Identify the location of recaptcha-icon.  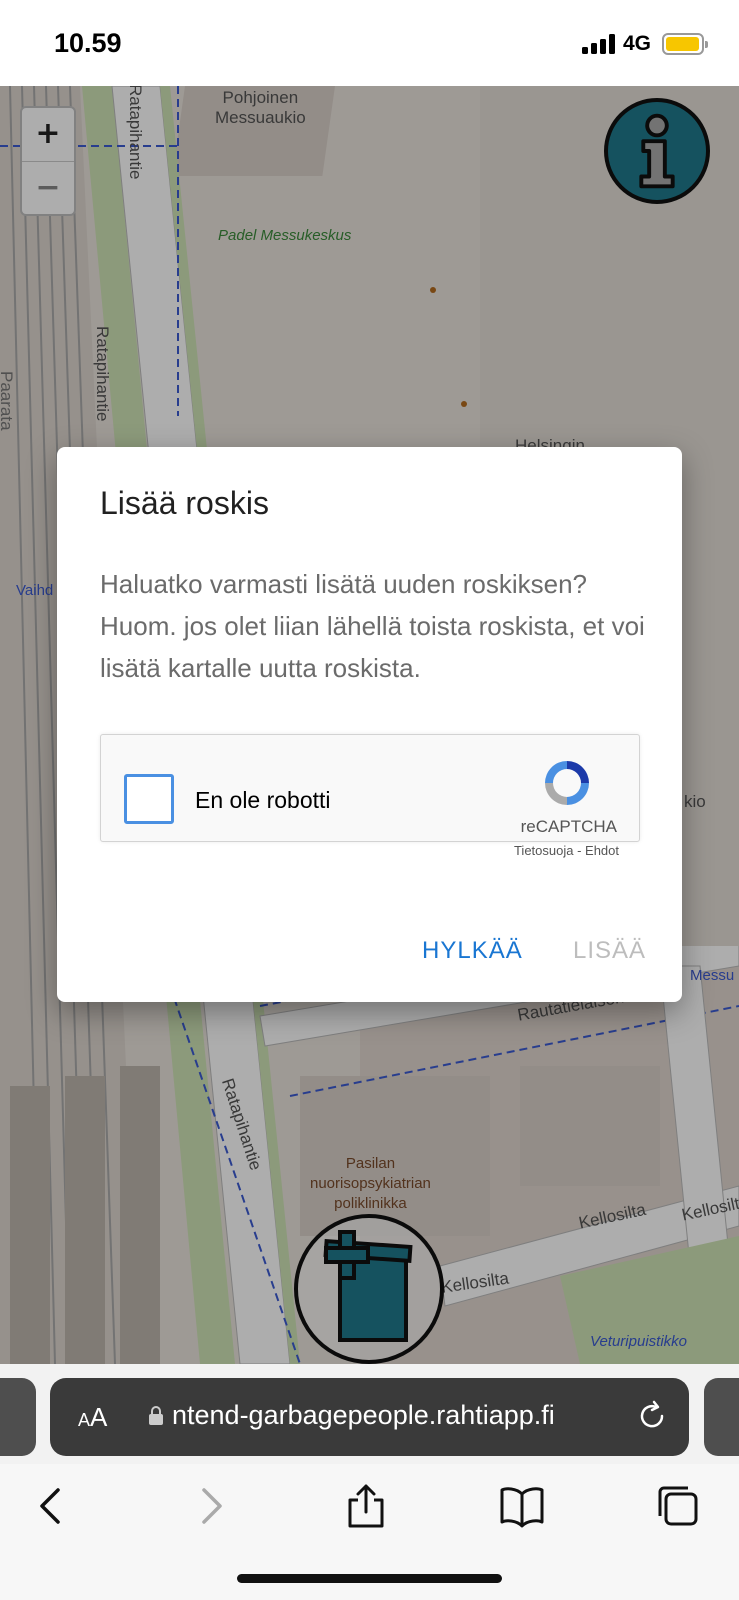
(567, 783).